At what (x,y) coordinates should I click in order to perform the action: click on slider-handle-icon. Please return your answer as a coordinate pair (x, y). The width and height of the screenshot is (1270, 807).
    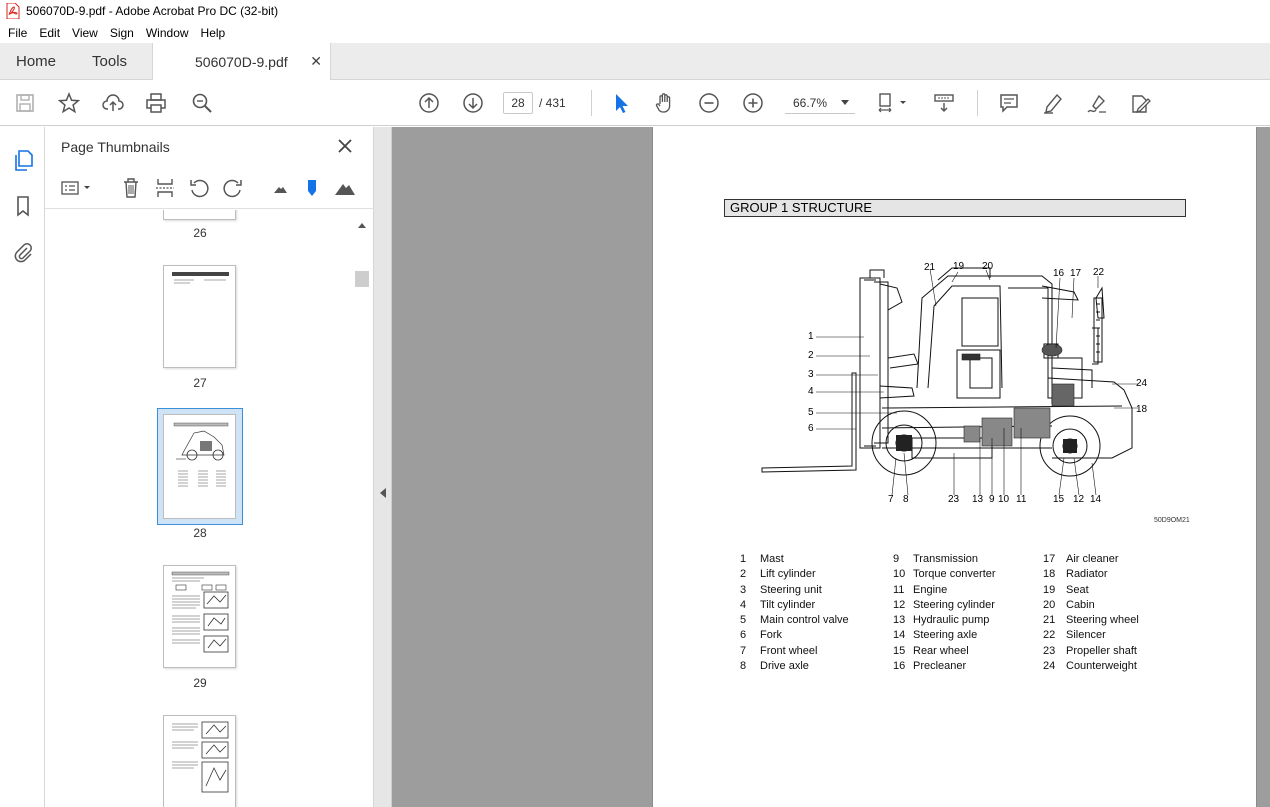
    Looking at the image, I should click on (312, 188).